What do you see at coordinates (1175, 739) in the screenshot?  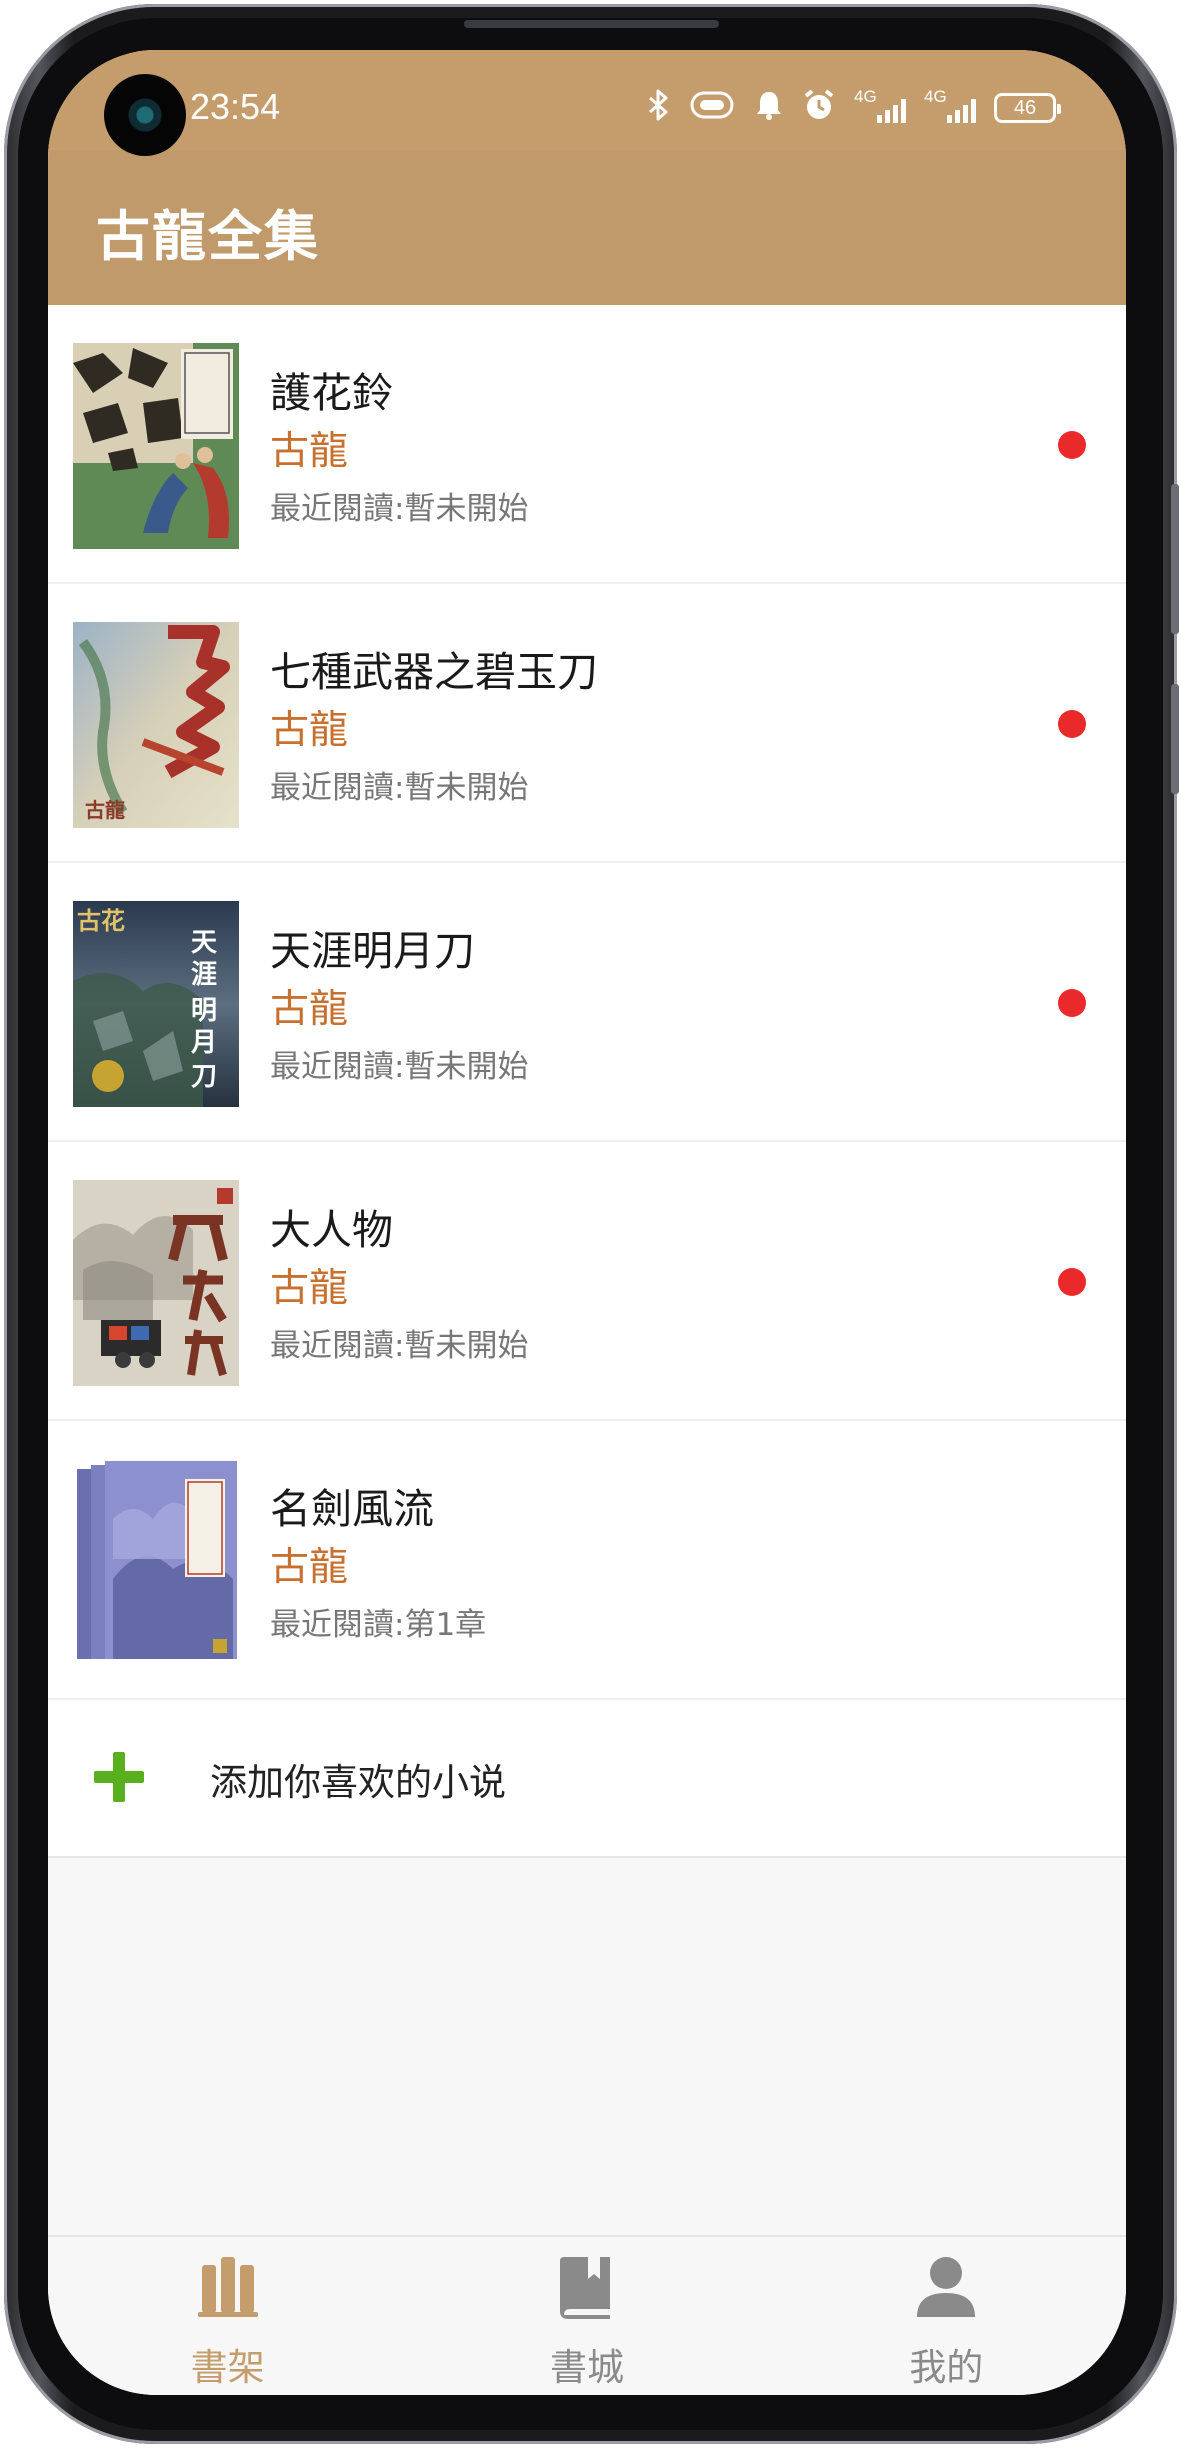 I see `power-button` at bounding box center [1175, 739].